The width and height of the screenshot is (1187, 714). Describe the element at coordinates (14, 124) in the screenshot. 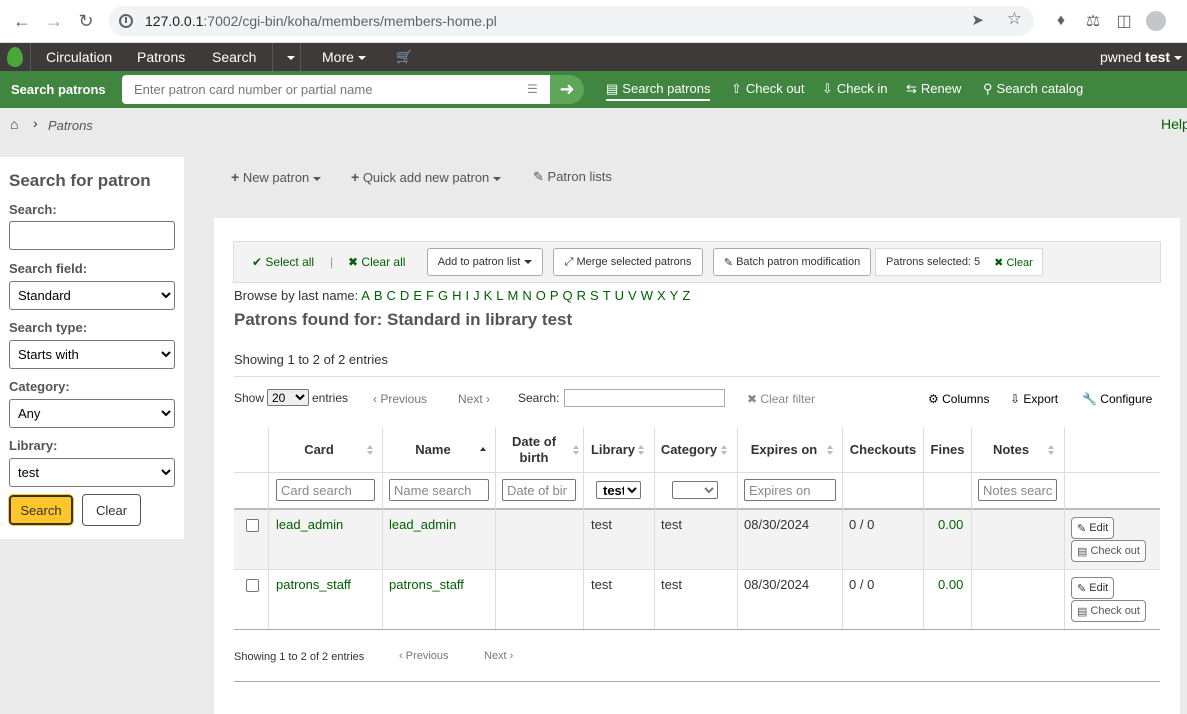

I see `home-icon: ⌂` at that location.